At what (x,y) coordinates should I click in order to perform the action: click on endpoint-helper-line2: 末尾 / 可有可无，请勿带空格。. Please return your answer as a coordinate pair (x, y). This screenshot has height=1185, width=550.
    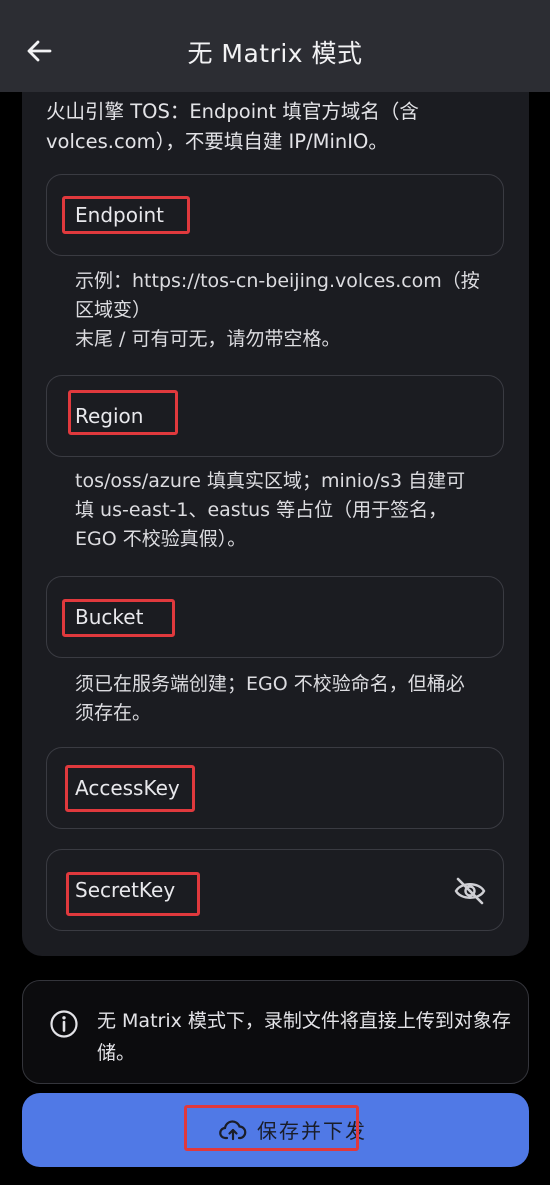
    Looking at the image, I should click on (208, 339).